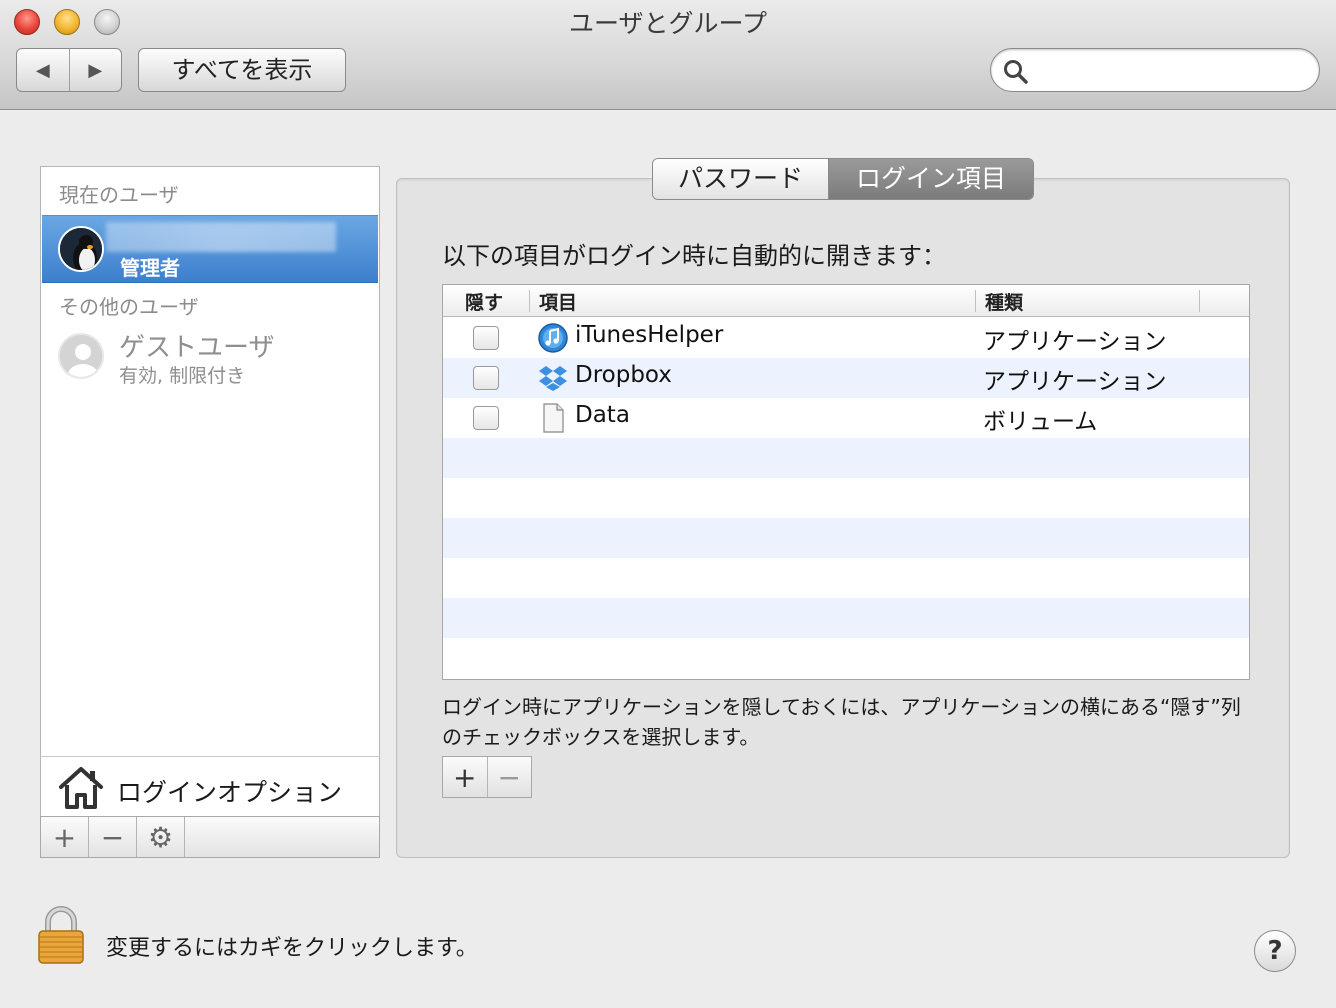  I want to click on tab-login-items: ログイン項目, so click(931, 179).